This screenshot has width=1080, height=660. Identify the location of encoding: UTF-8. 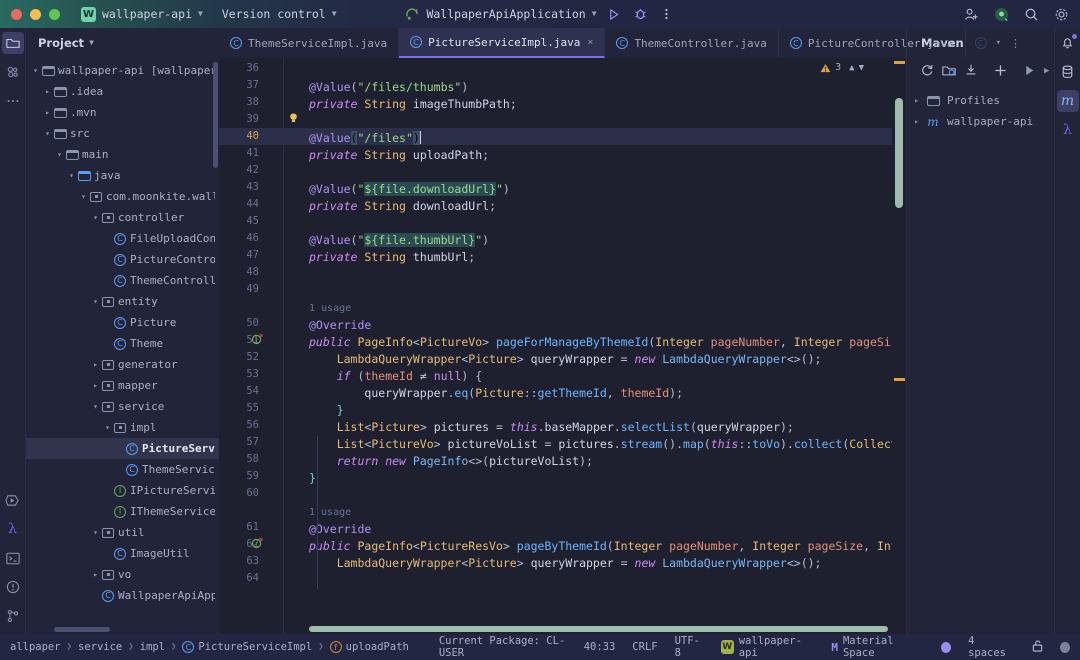
(689, 647).